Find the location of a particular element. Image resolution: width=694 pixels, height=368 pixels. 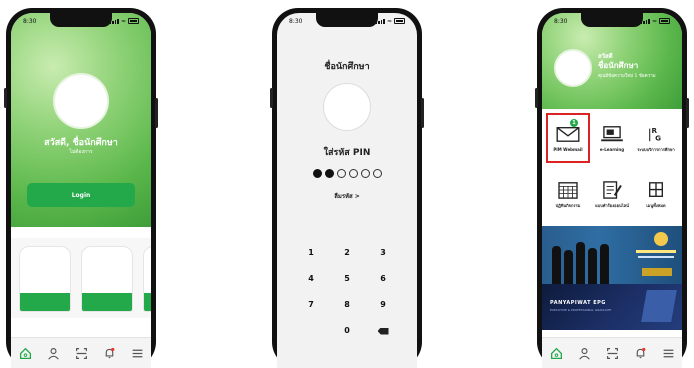

bottom-tab-bar is located at coordinates (612, 352).